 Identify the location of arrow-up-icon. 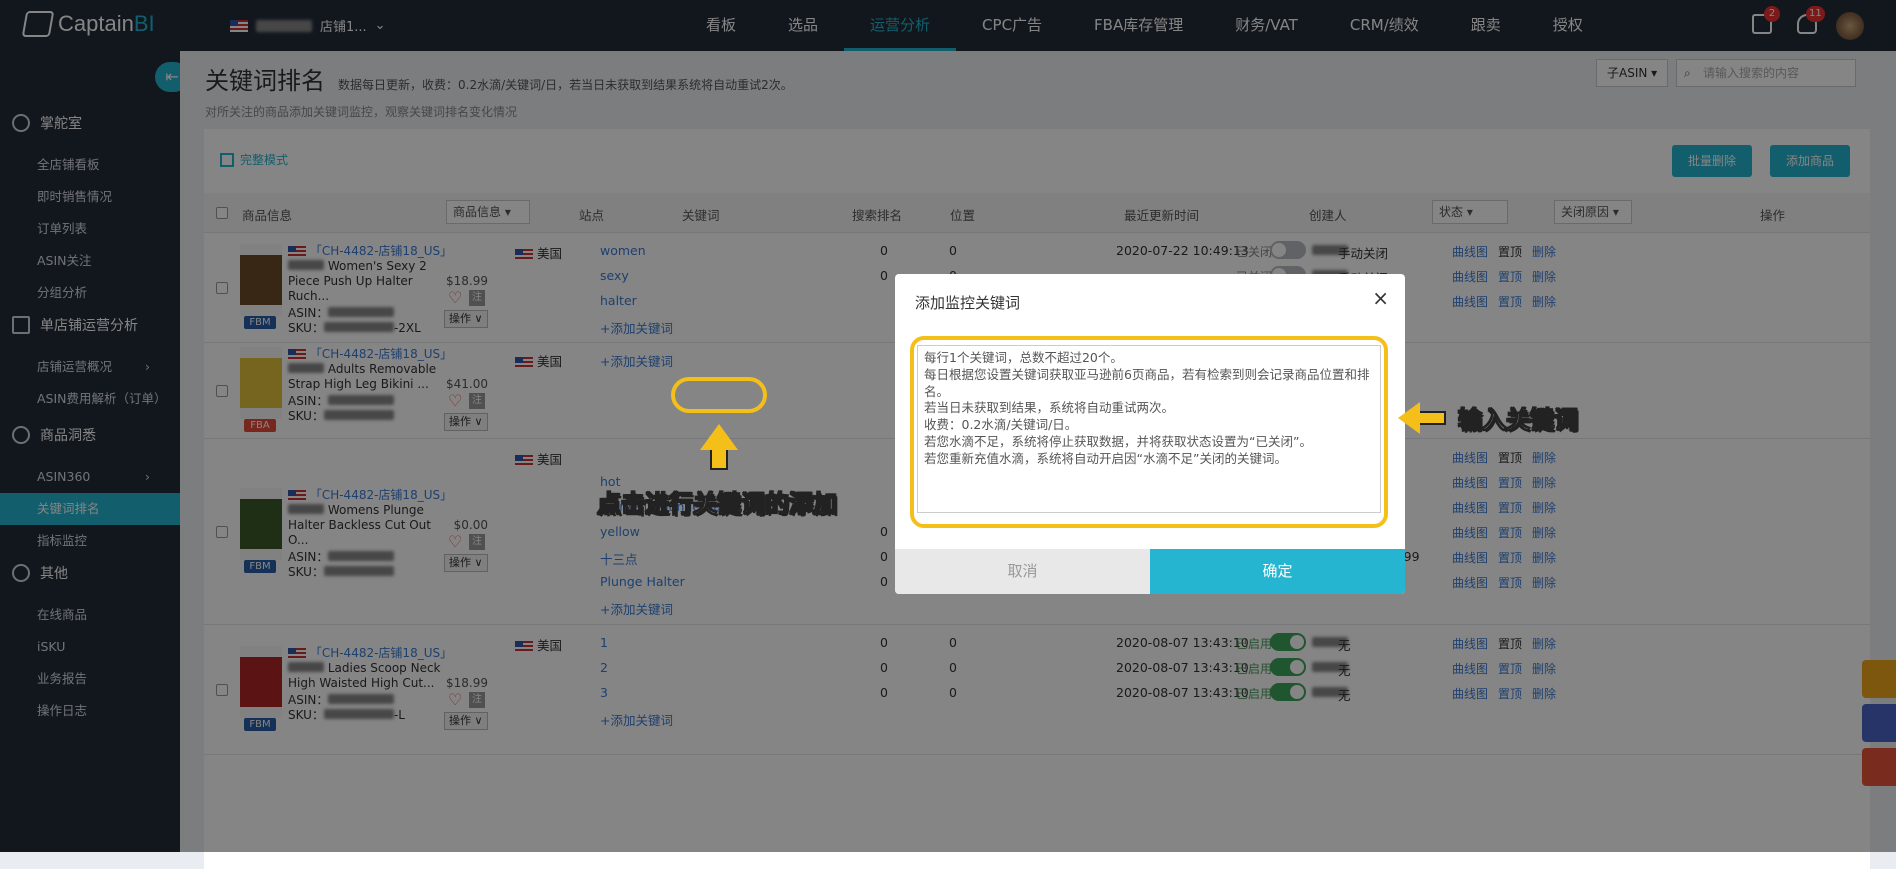
(719, 437).